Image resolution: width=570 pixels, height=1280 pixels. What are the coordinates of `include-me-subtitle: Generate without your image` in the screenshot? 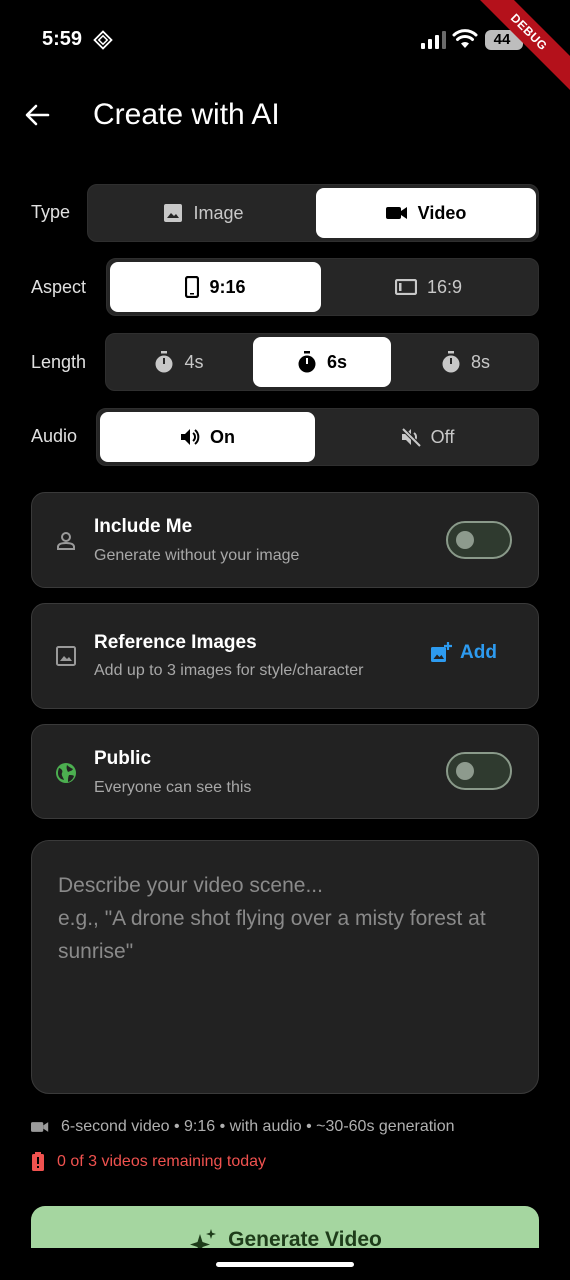 It's located at (197, 555).